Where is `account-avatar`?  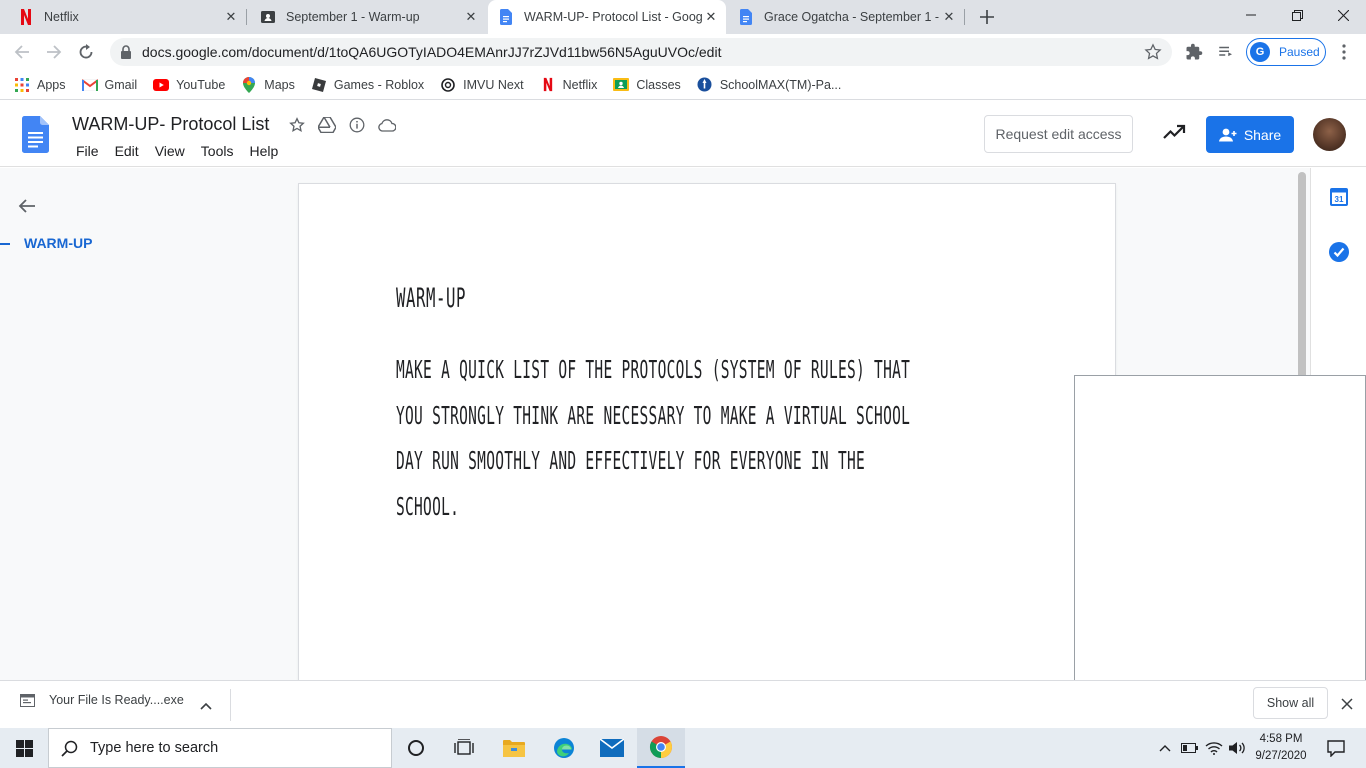 account-avatar is located at coordinates (1329, 134).